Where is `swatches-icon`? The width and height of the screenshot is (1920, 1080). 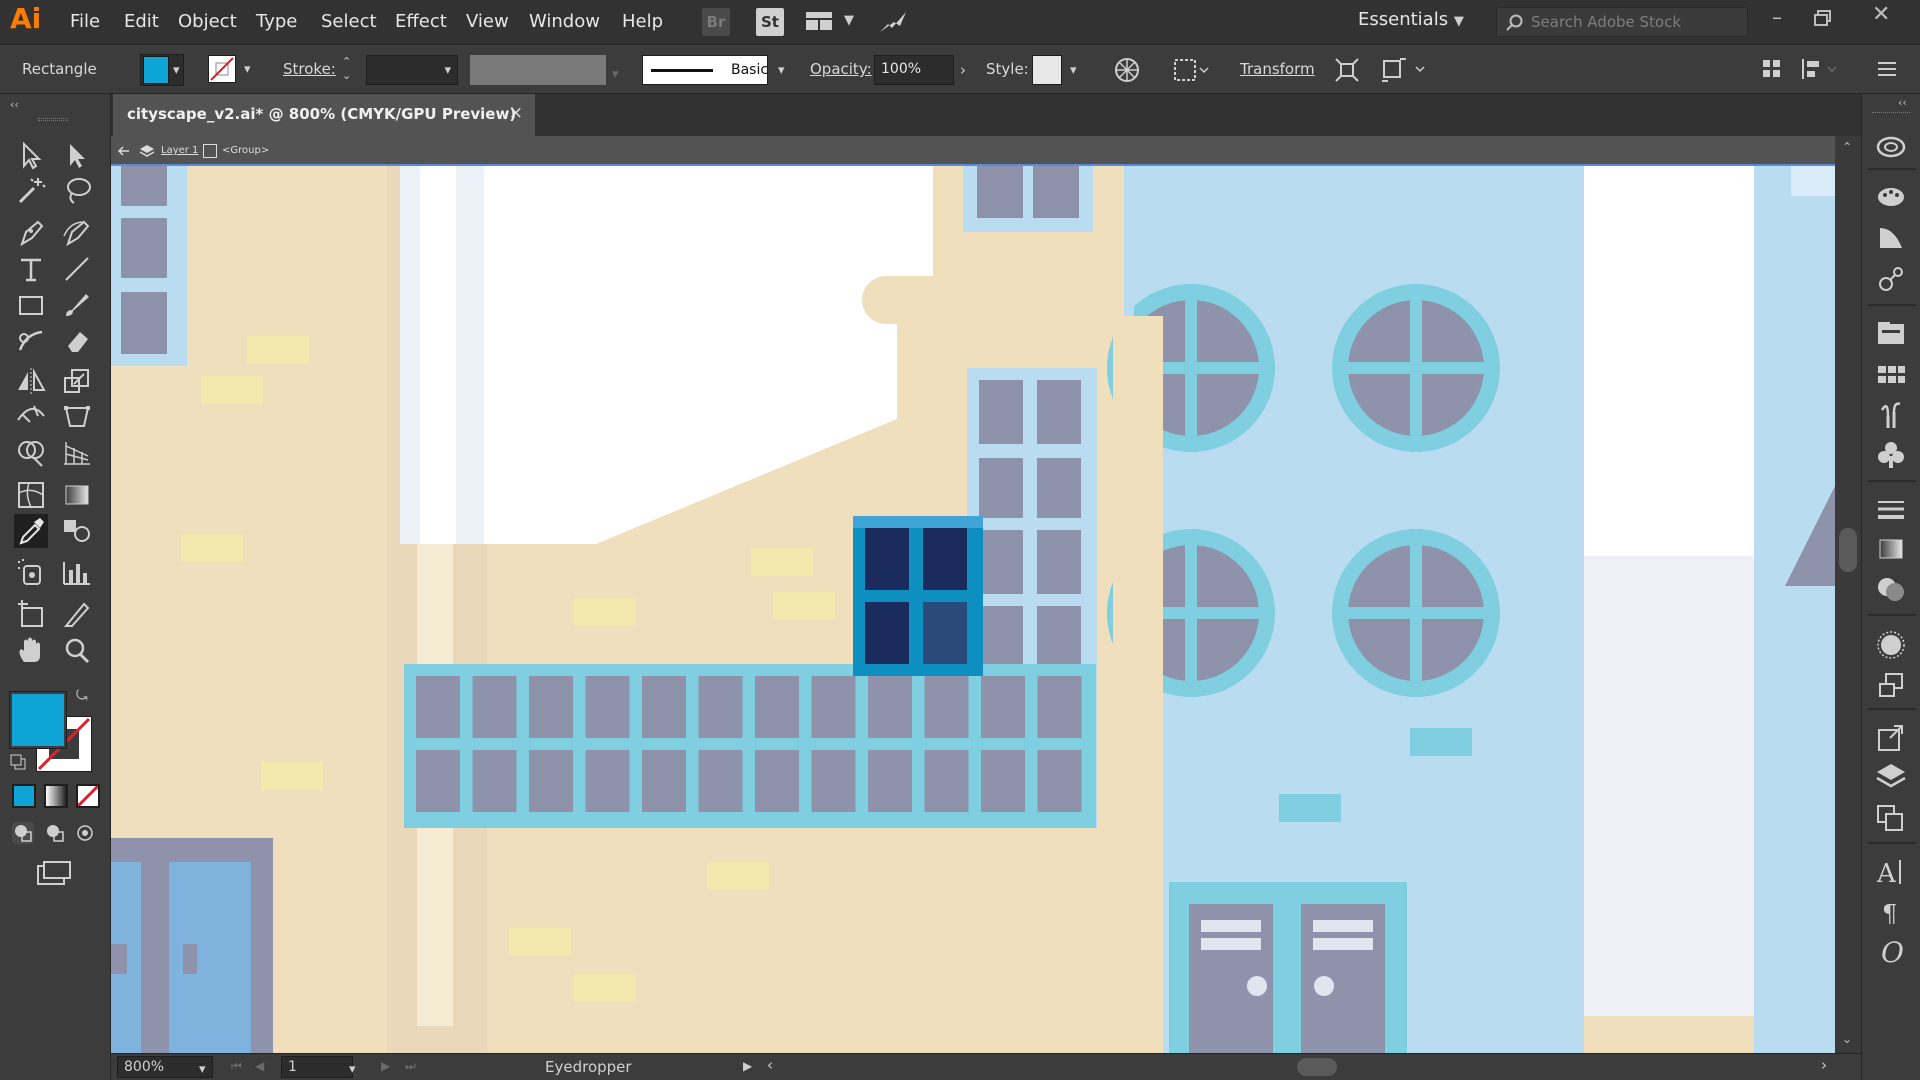 swatches-icon is located at coordinates (1891, 375).